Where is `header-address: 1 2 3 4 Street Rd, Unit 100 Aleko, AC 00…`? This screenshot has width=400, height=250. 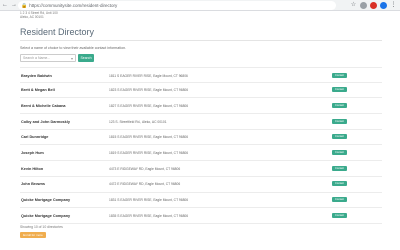
header-address: 1 2 3 4 Street Rd, Unit 100 Aleko, AC 00… is located at coordinates (39, 15).